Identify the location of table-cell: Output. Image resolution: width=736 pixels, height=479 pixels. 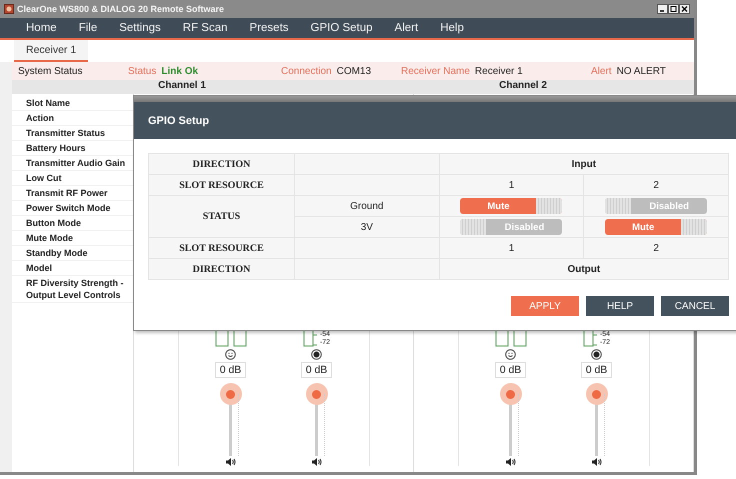
(583, 269).